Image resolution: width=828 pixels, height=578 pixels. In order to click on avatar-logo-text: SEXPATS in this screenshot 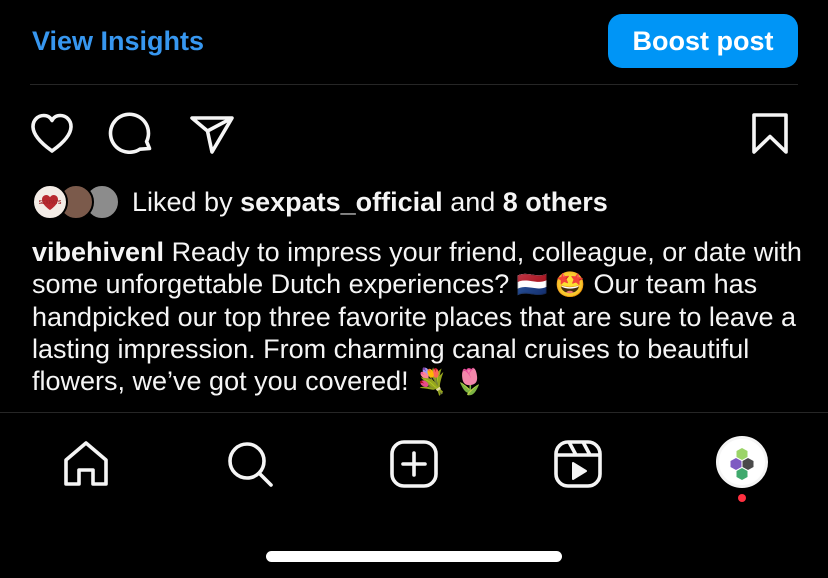, I will do `click(50, 203)`.